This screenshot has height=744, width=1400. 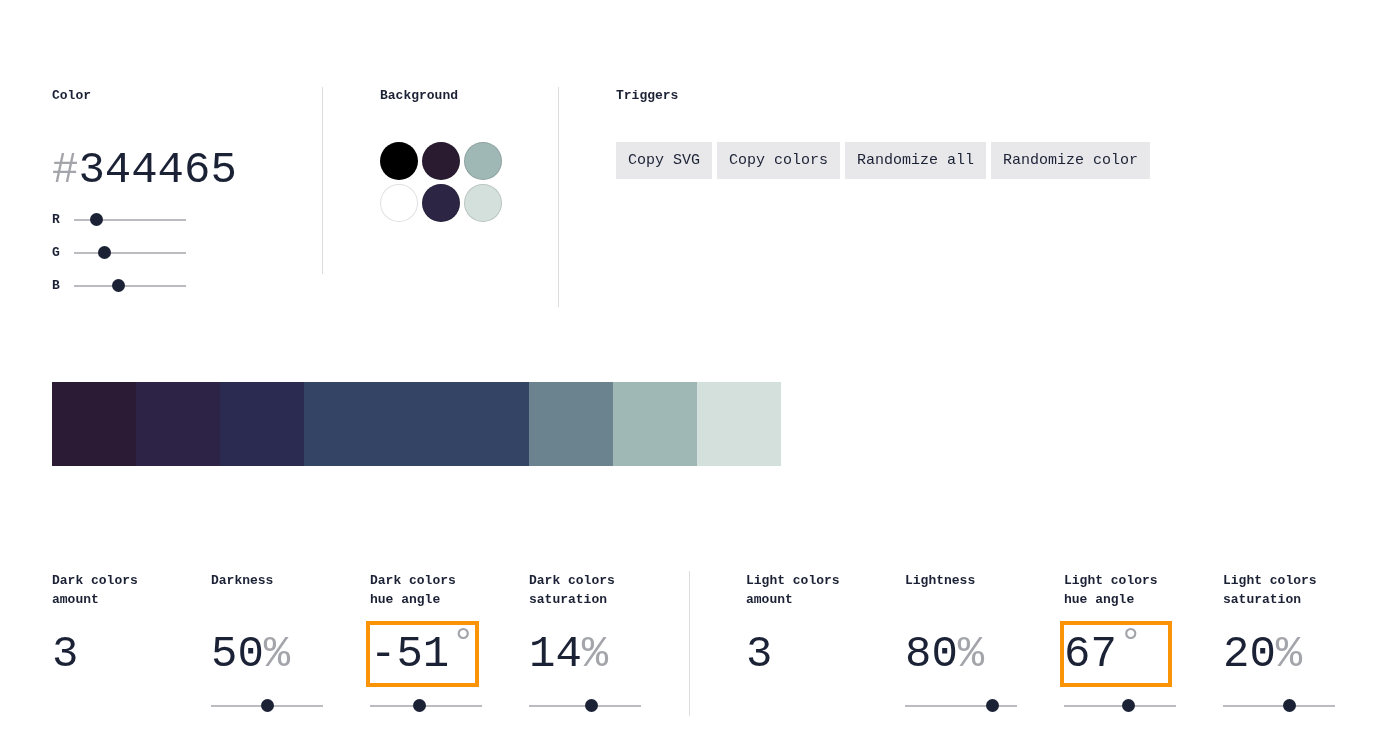 What do you see at coordinates (423, 654) in the screenshot?
I see `setting-value: -51°` at bounding box center [423, 654].